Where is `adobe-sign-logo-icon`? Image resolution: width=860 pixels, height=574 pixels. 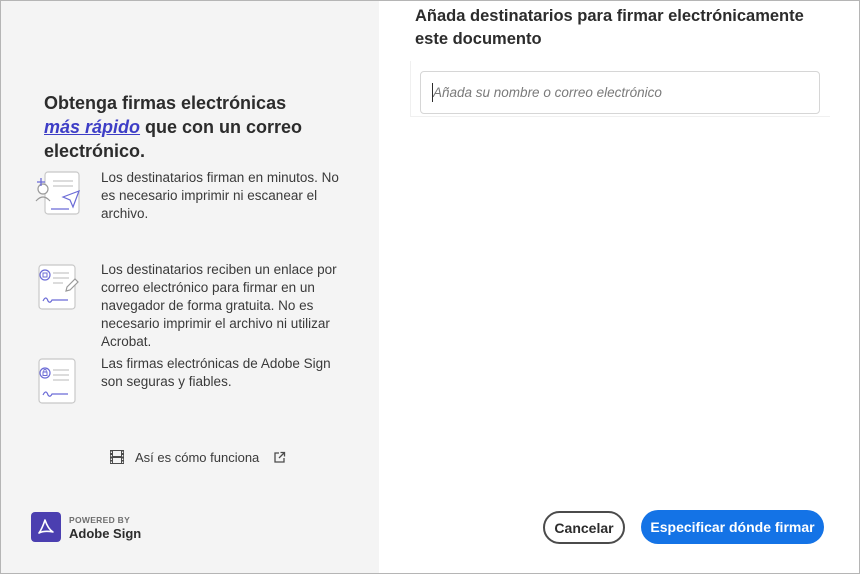 adobe-sign-logo-icon is located at coordinates (46, 527).